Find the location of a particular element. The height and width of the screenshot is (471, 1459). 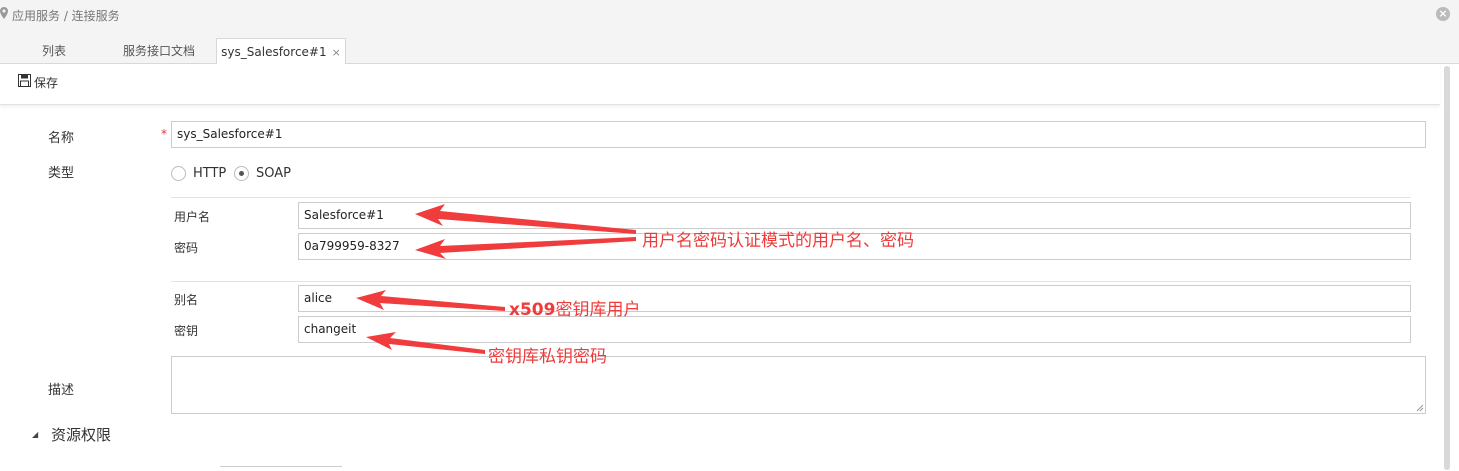

tab-service-docs: 服务接口文档 is located at coordinates (159, 51).